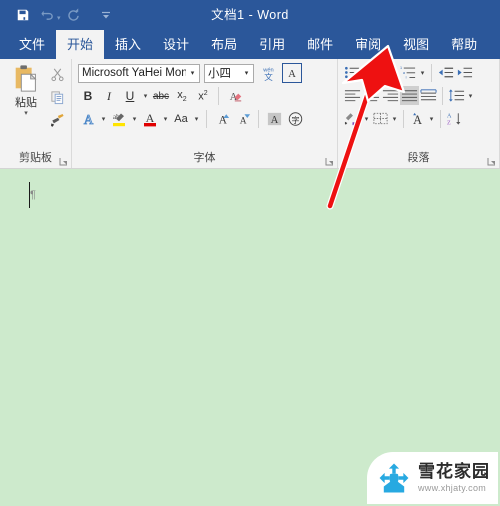 This screenshot has height=506, width=500. I want to click on cut-icon, so click(57, 74).